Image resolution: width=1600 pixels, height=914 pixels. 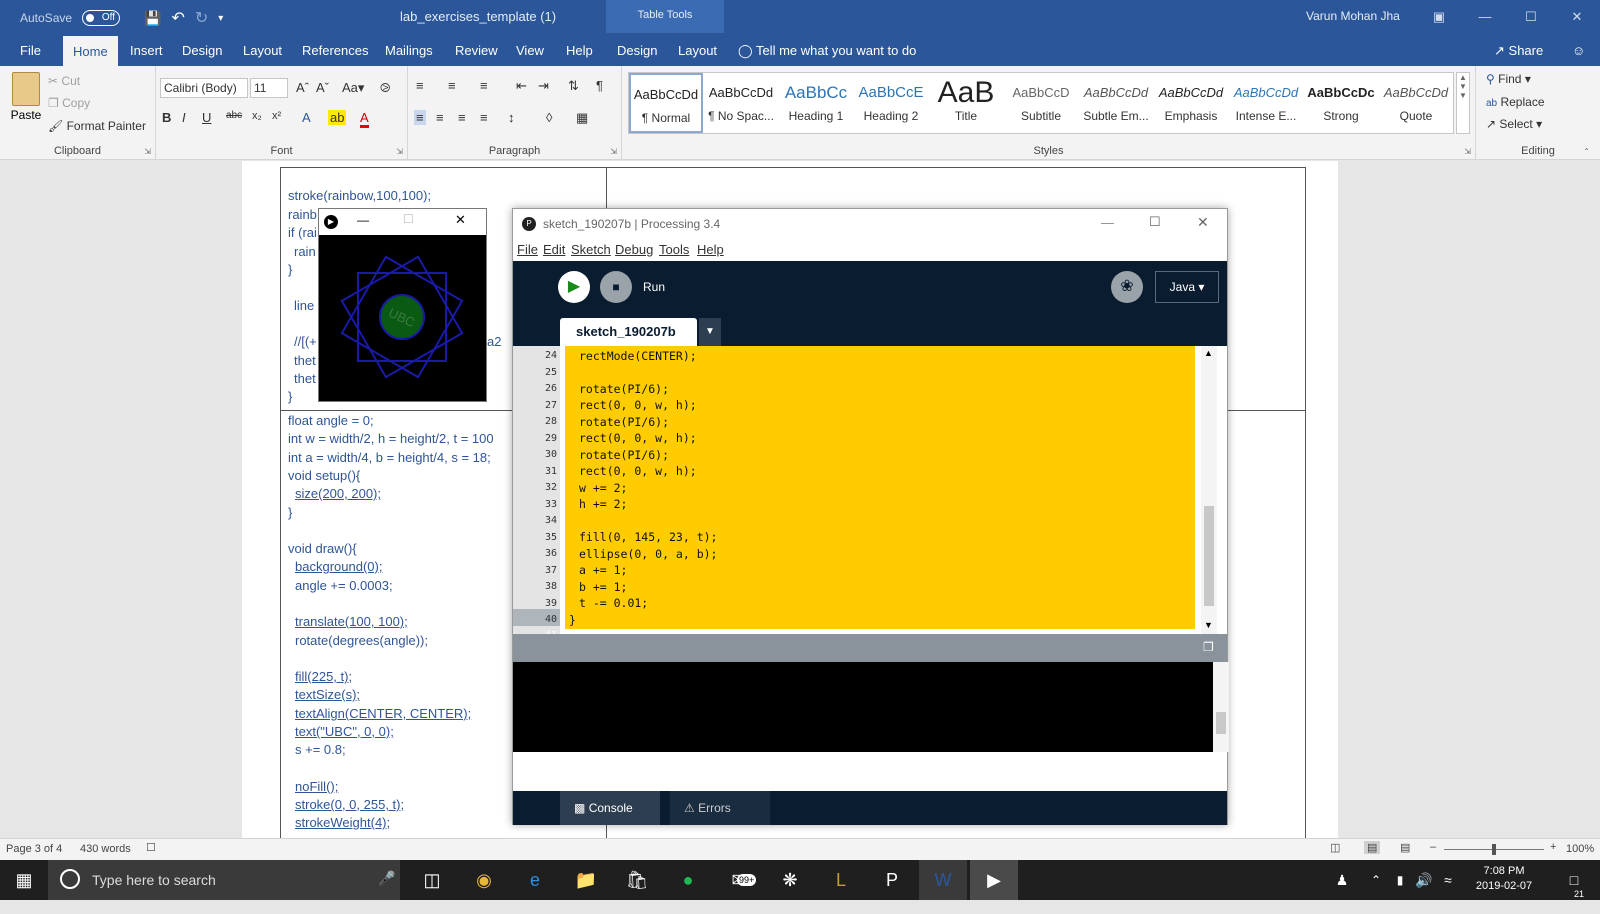 I want to click on doc-code-line: background(0);, so click(x=338, y=566).